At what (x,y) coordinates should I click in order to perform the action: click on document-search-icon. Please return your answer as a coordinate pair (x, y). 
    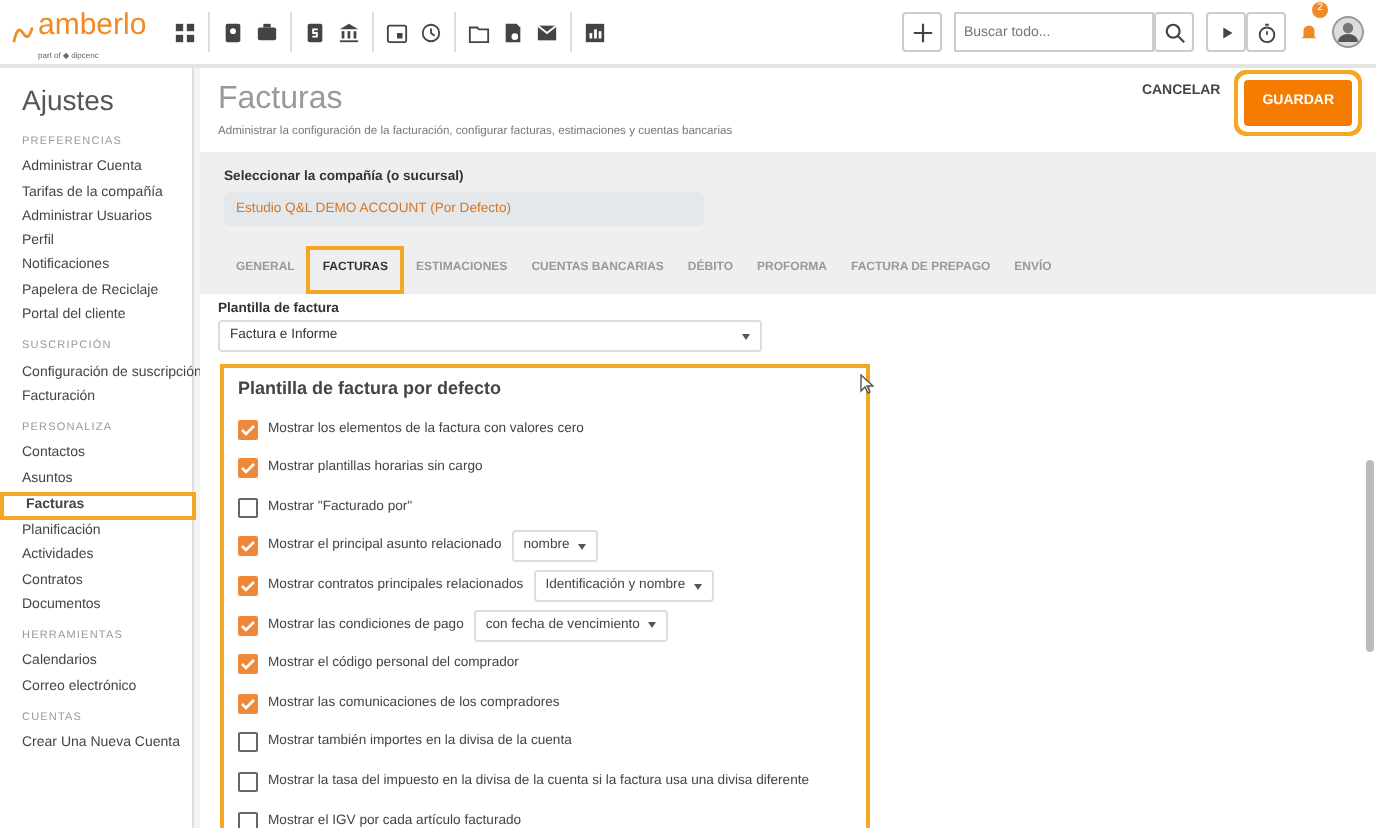
    Looking at the image, I should click on (513, 32).